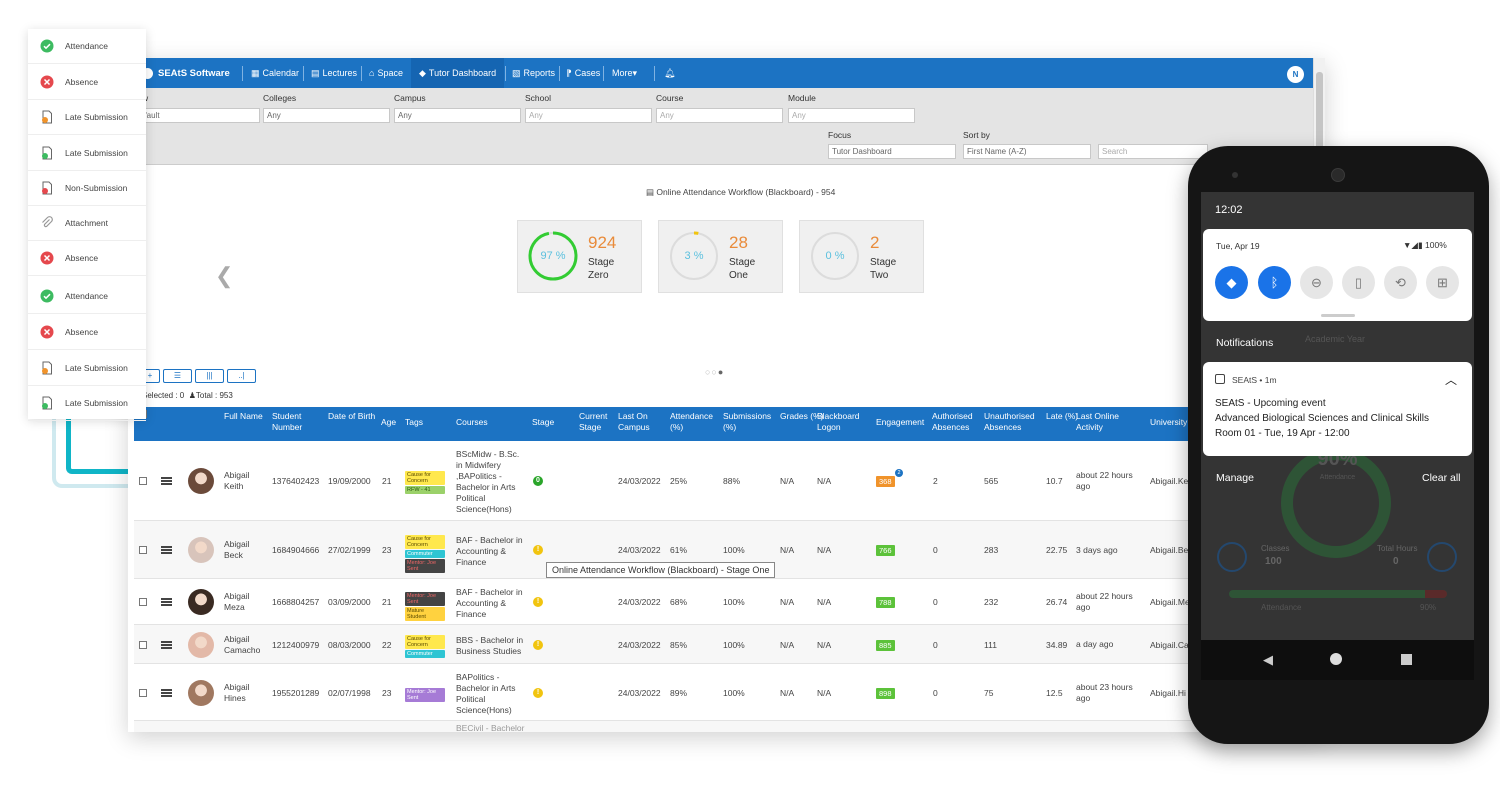  I want to click on student-name: Abigail Camacho, so click(242, 645).